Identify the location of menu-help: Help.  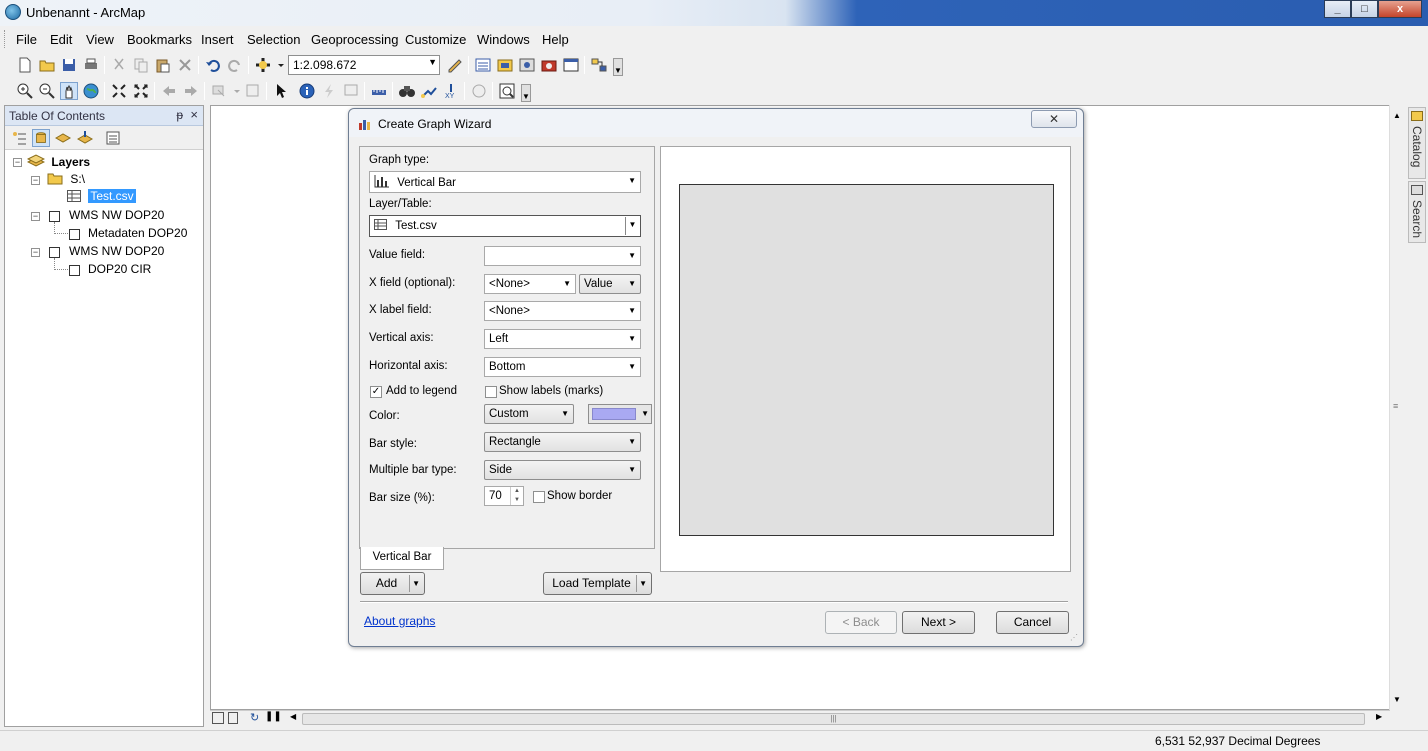
(555, 39).